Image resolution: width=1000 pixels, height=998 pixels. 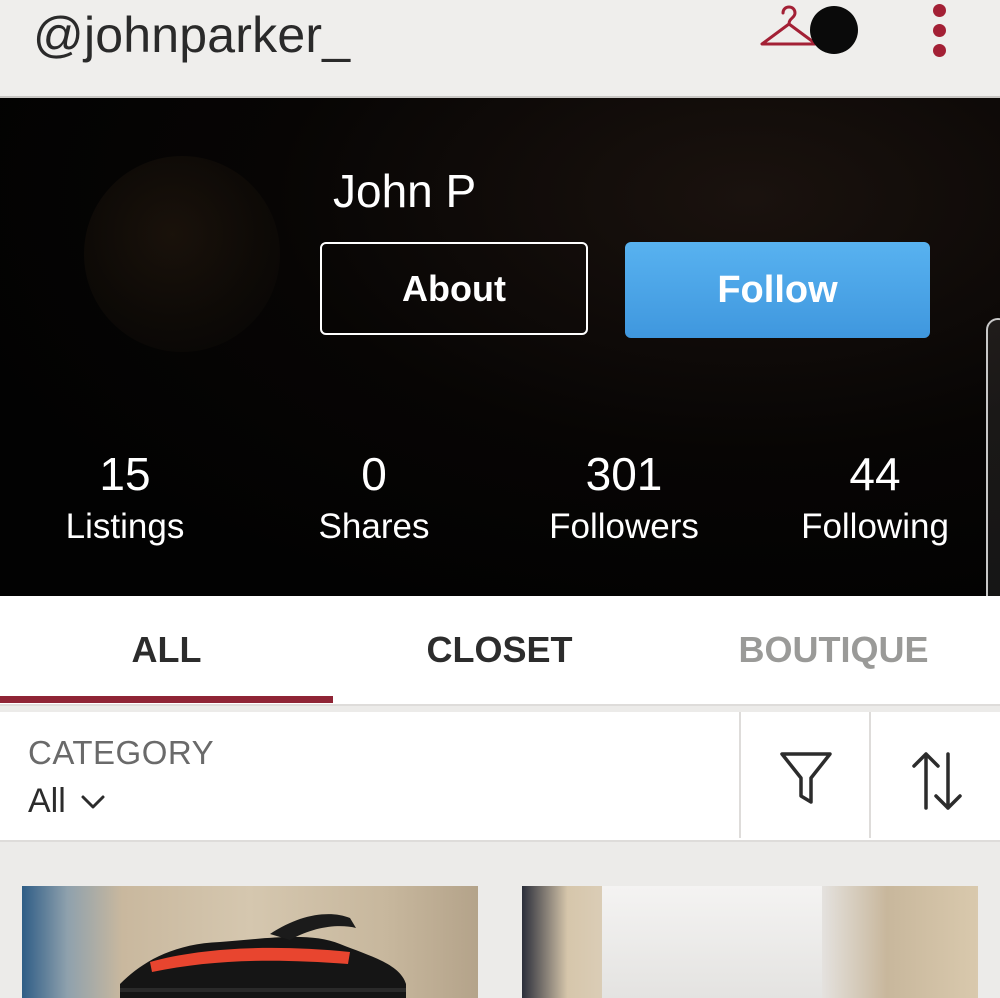 I want to click on stat-listings: 15 Listings, so click(x=125, y=499).